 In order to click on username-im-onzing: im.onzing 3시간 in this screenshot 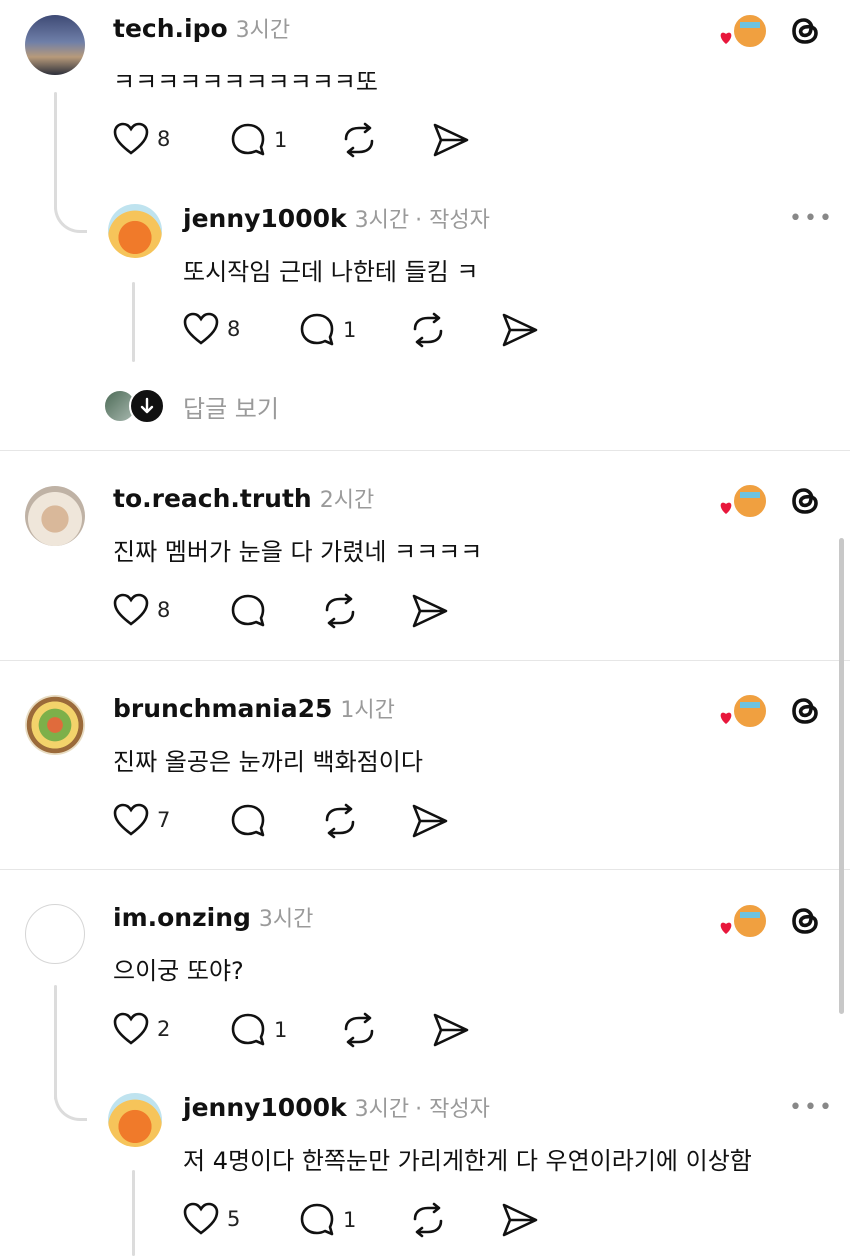, I will do `click(213, 917)`.